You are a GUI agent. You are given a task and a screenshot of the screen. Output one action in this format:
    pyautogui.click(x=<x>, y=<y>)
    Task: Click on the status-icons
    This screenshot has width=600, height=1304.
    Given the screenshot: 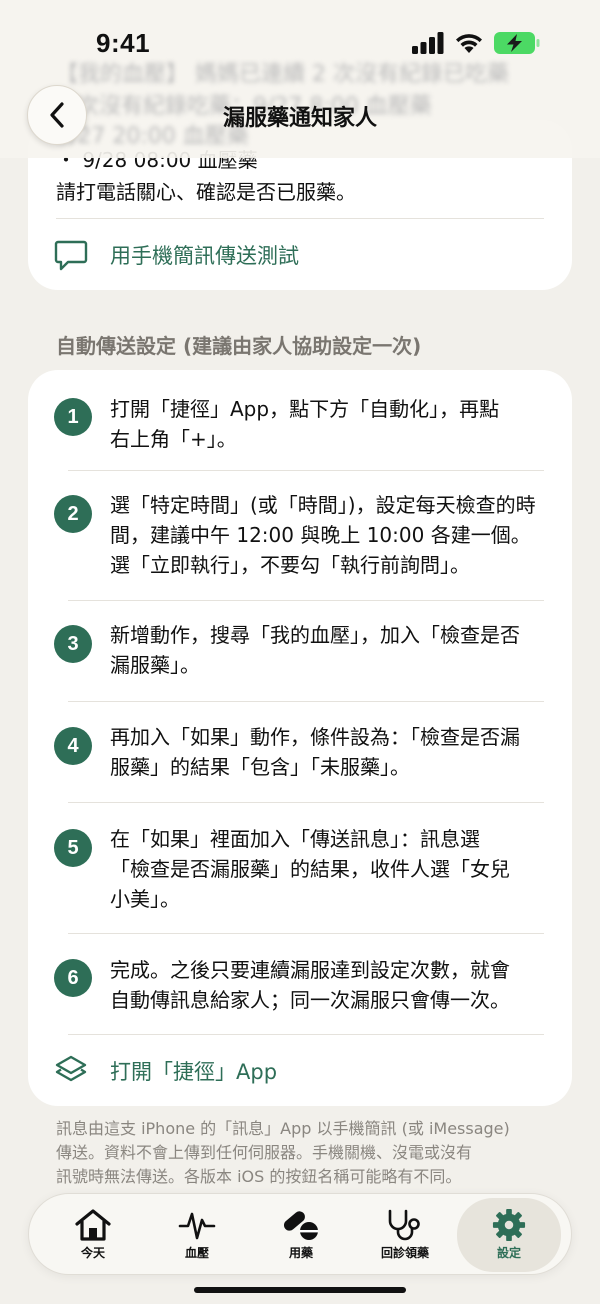 What is the action you would take?
    pyautogui.click(x=476, y=43)
    